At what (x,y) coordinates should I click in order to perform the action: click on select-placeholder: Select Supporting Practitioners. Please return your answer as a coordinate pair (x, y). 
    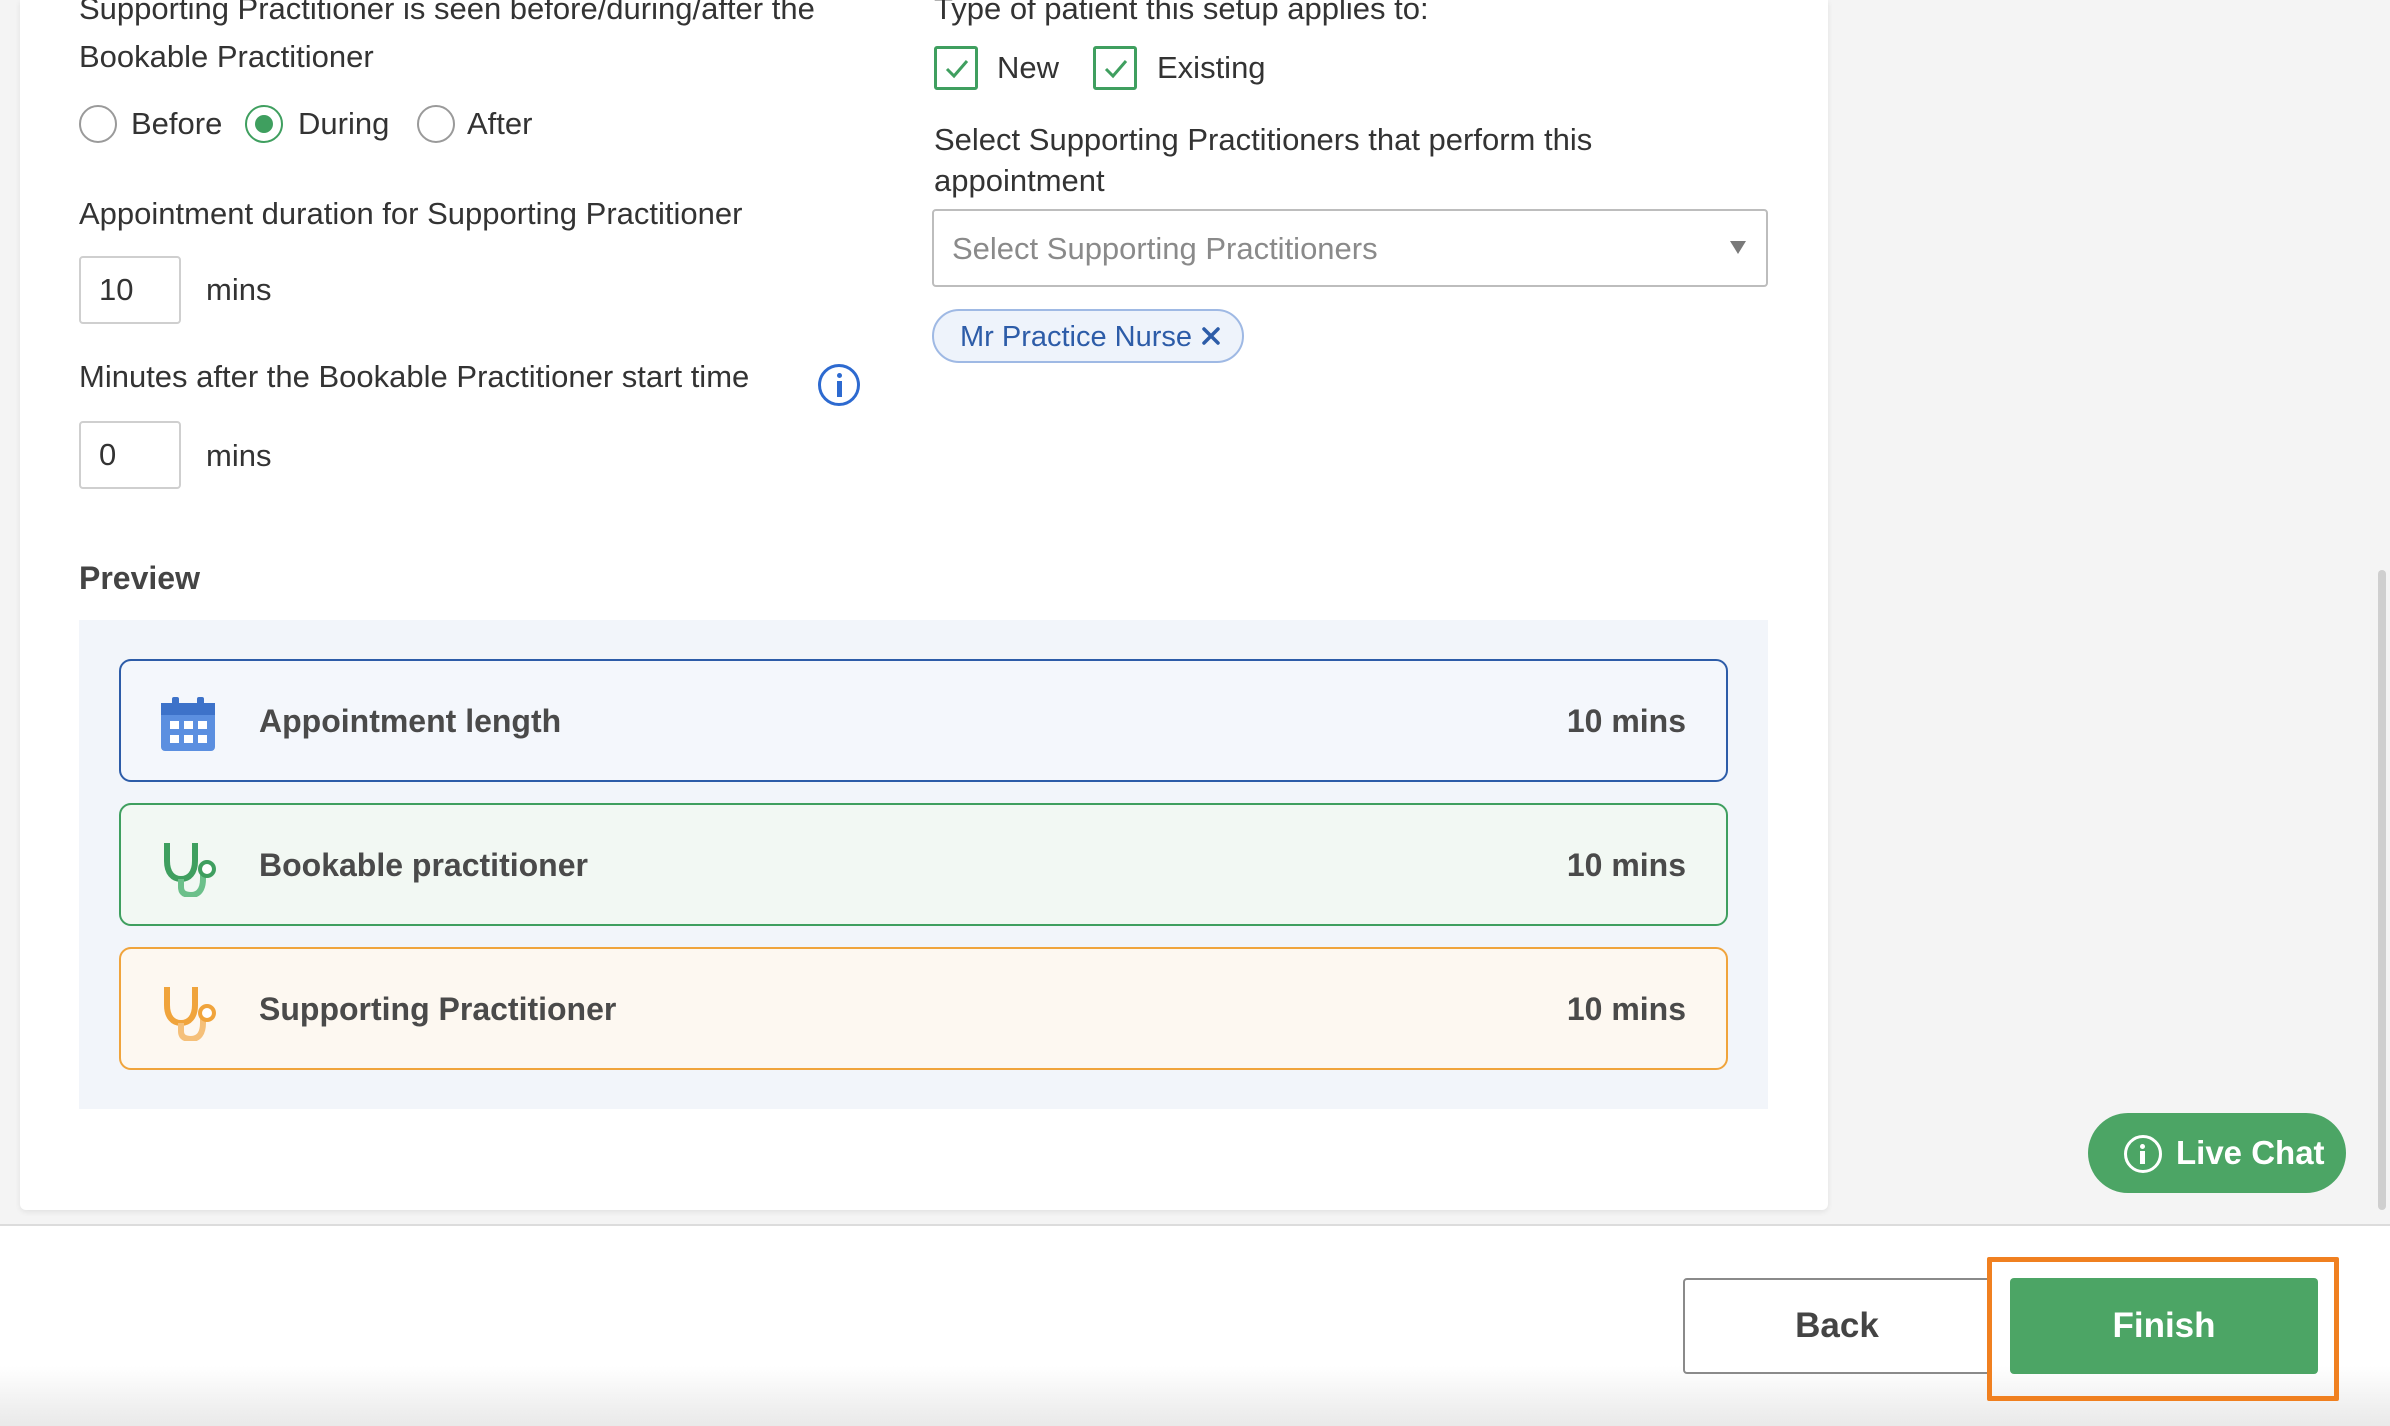
    Looking at the image, I should click on (1165, 248).